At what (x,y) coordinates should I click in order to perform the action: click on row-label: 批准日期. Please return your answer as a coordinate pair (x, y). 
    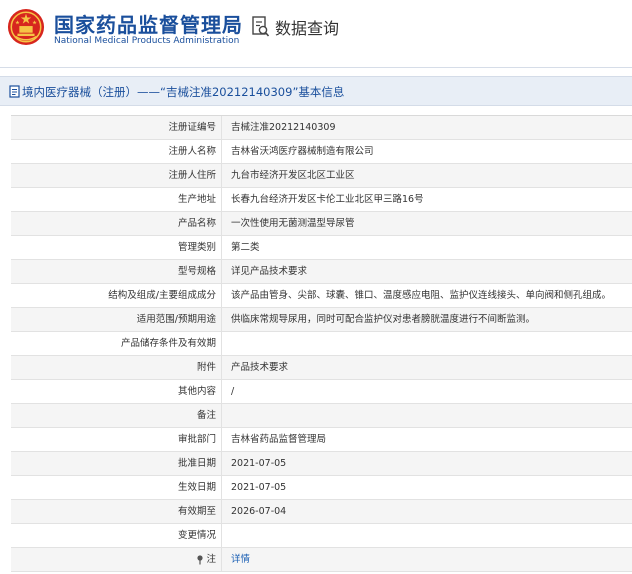
    Looking at the image, I should click on (116, 463).